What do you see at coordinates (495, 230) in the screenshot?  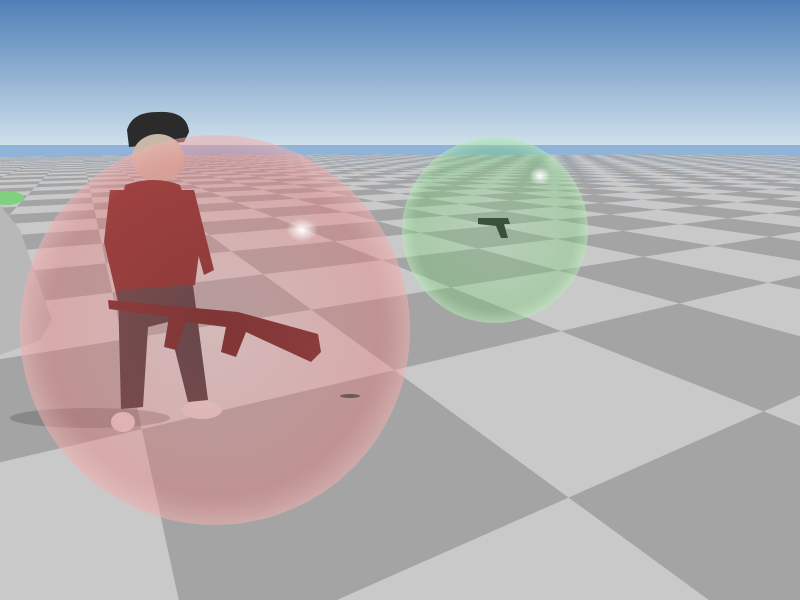 I see `green-pickup-zone` at bounding box center [495, 230].